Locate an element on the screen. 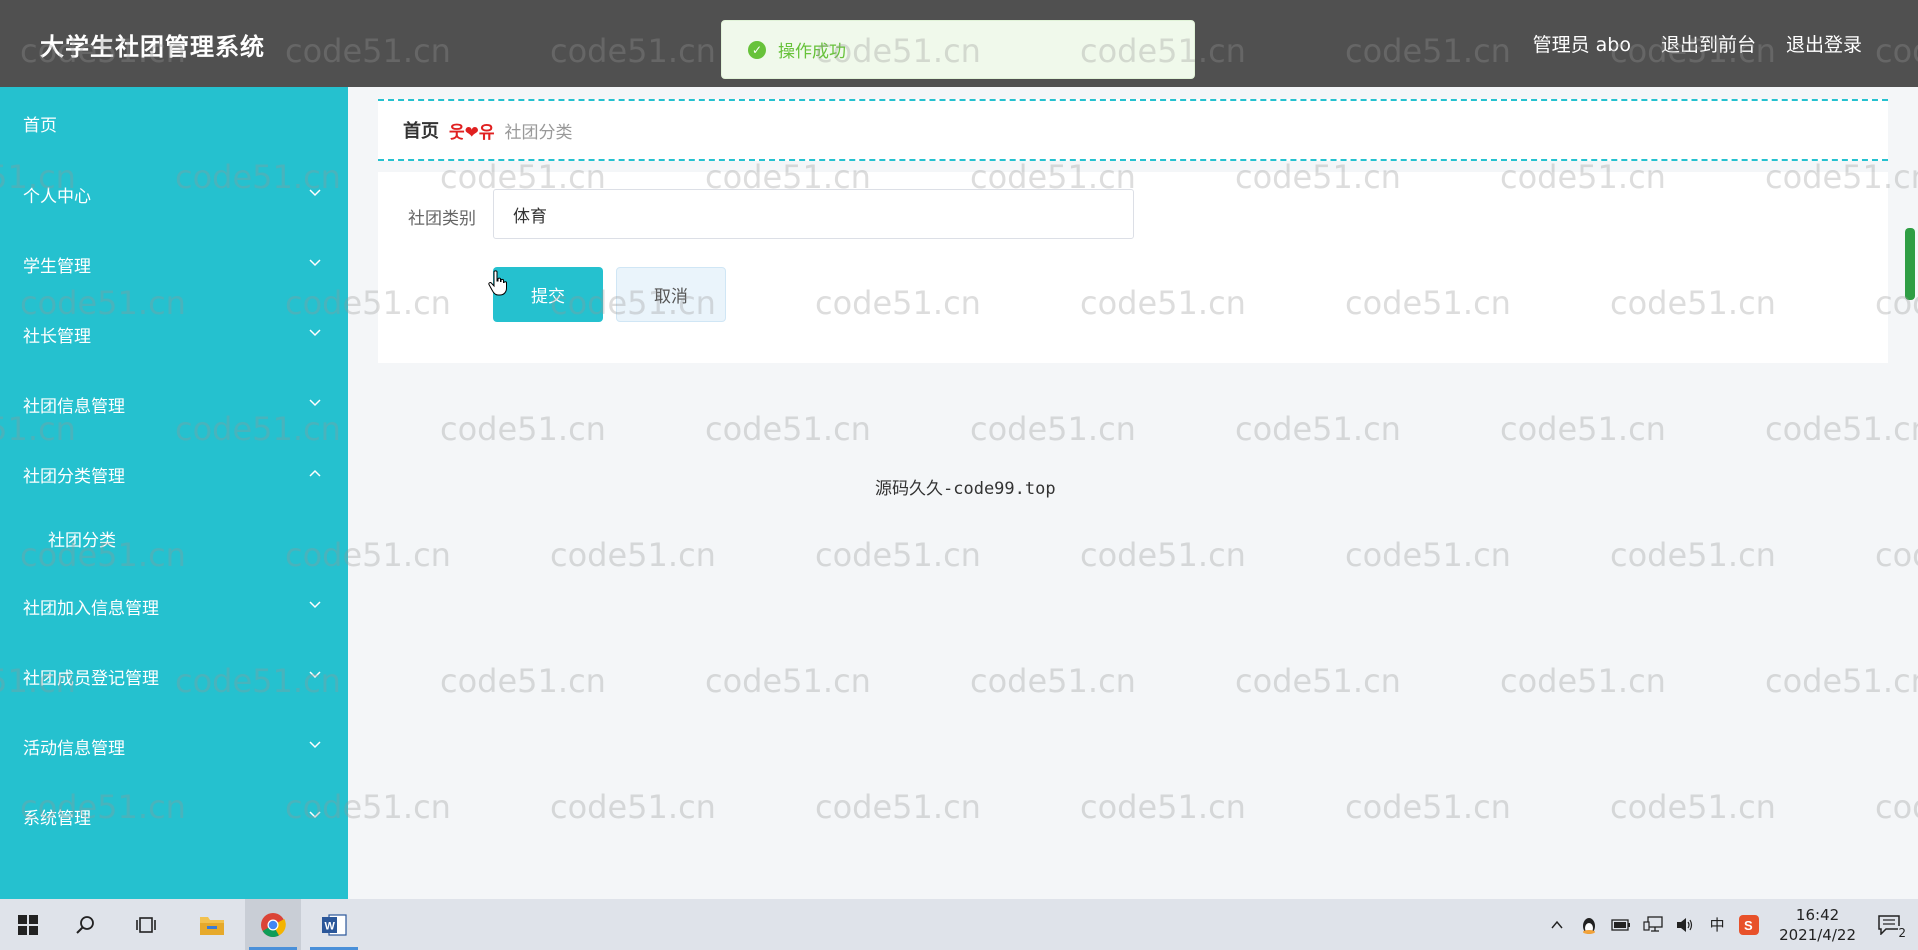  clock-date: 2021/4/22 is located at coordinates (1817, 934).